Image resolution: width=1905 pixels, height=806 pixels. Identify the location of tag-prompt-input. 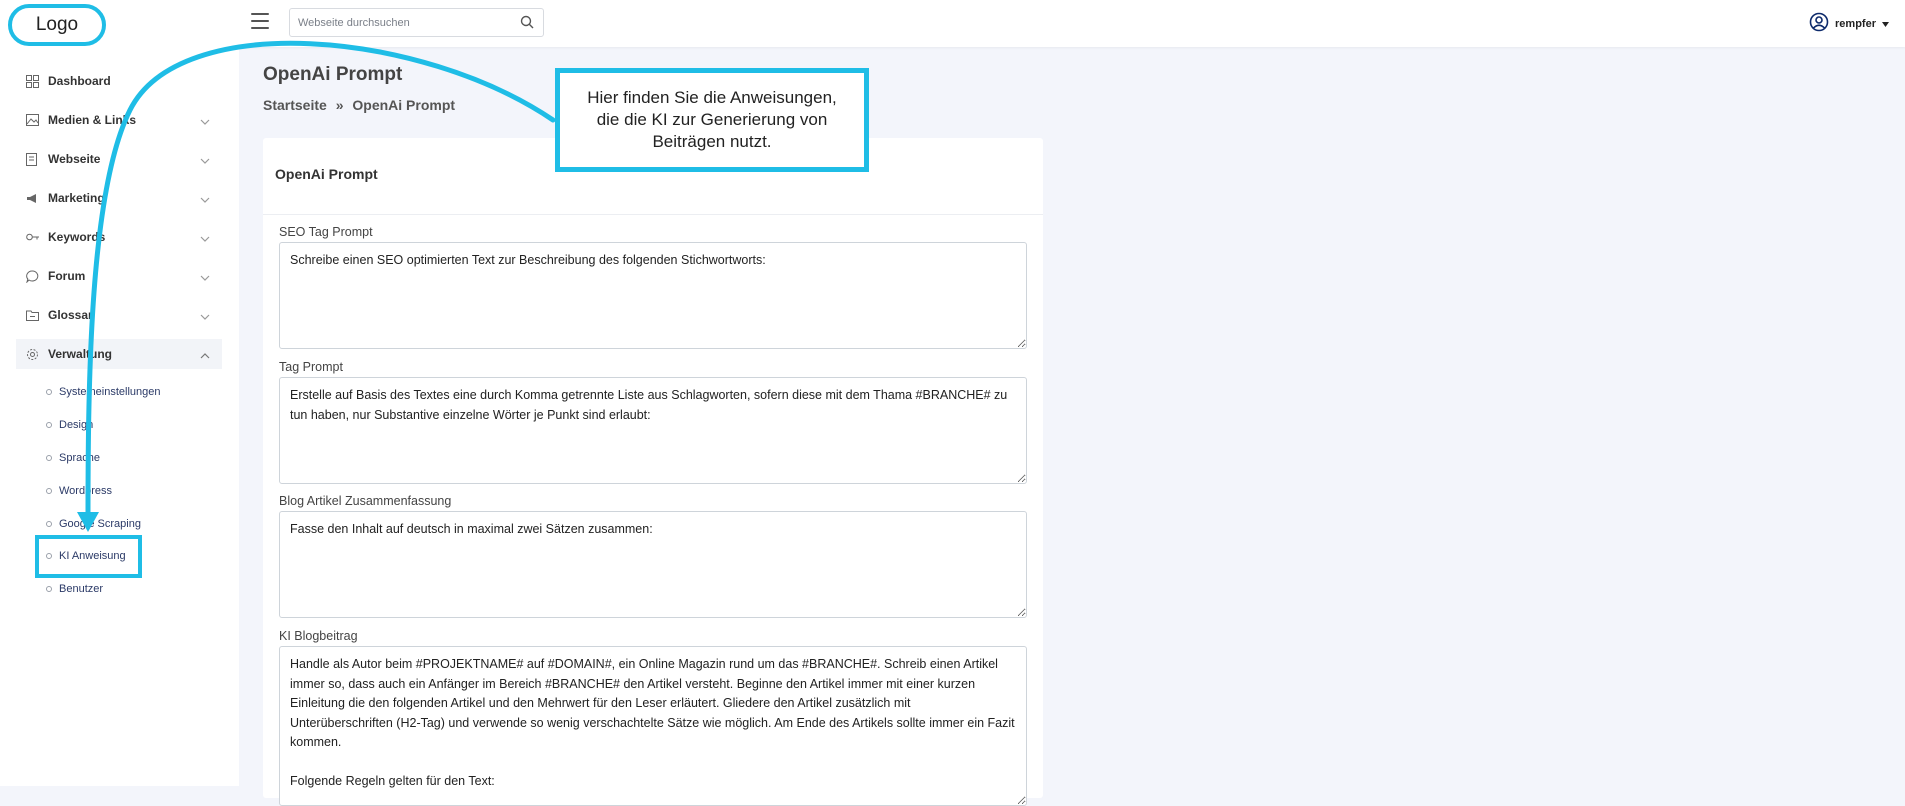
(653, 430).